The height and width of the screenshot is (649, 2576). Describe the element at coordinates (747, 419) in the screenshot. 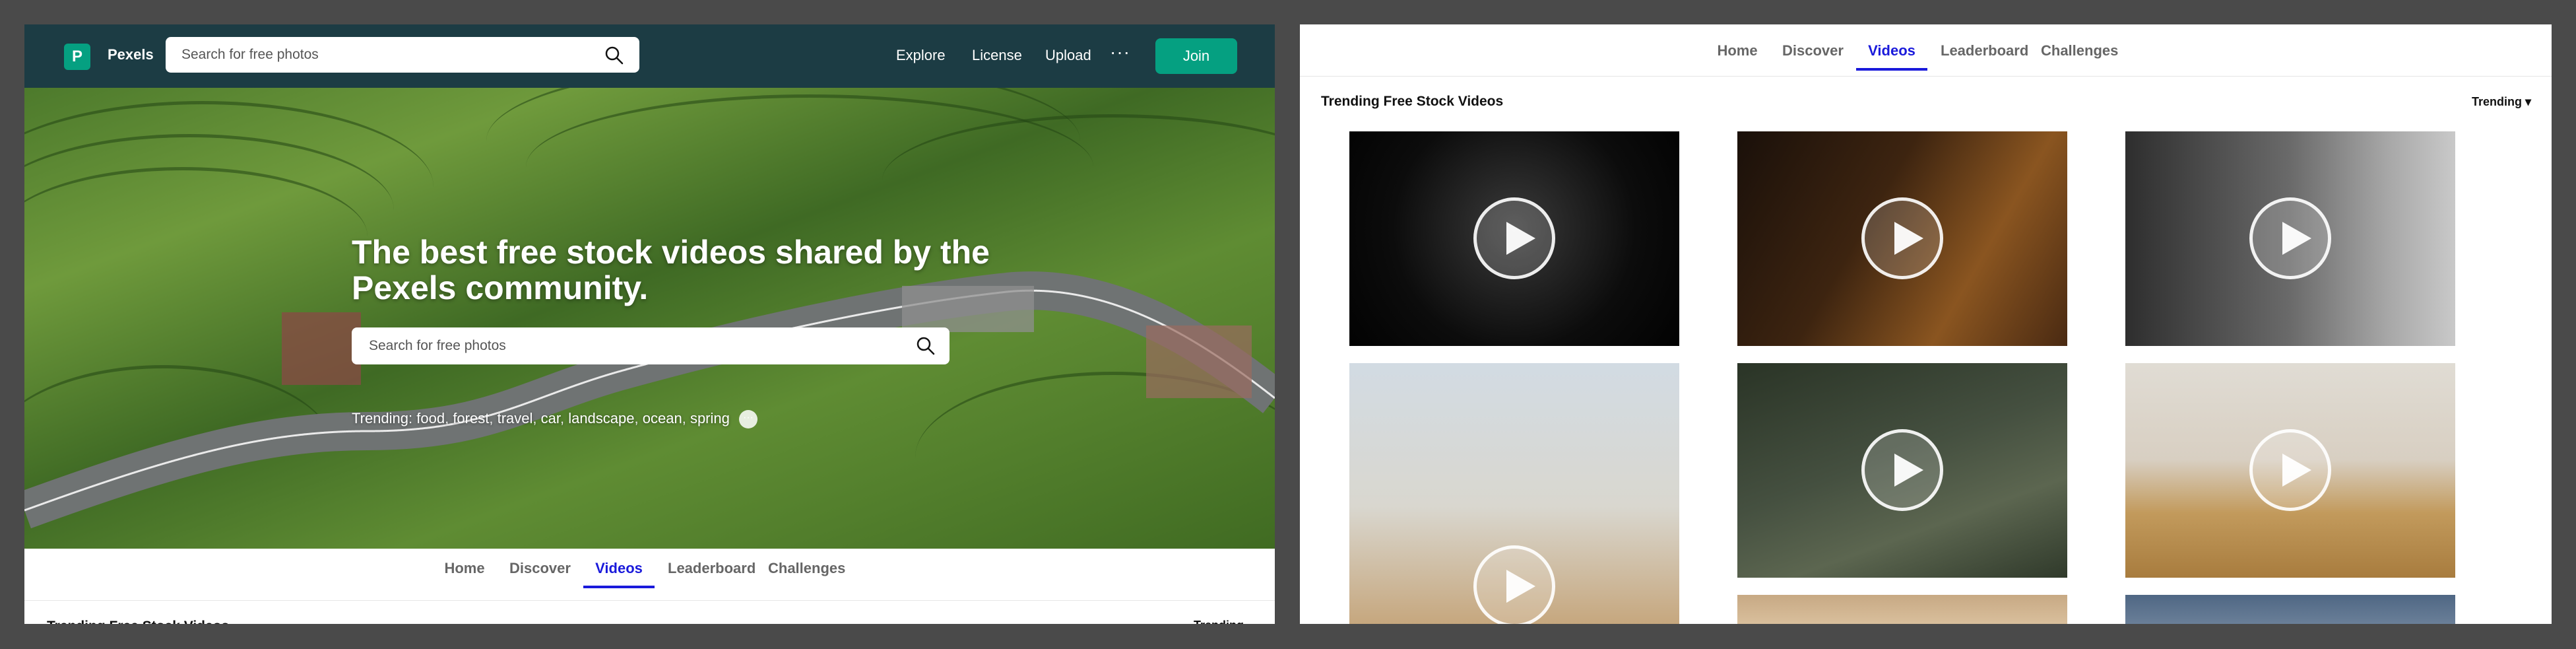

I see `trending-more-icon: ···` at that location.